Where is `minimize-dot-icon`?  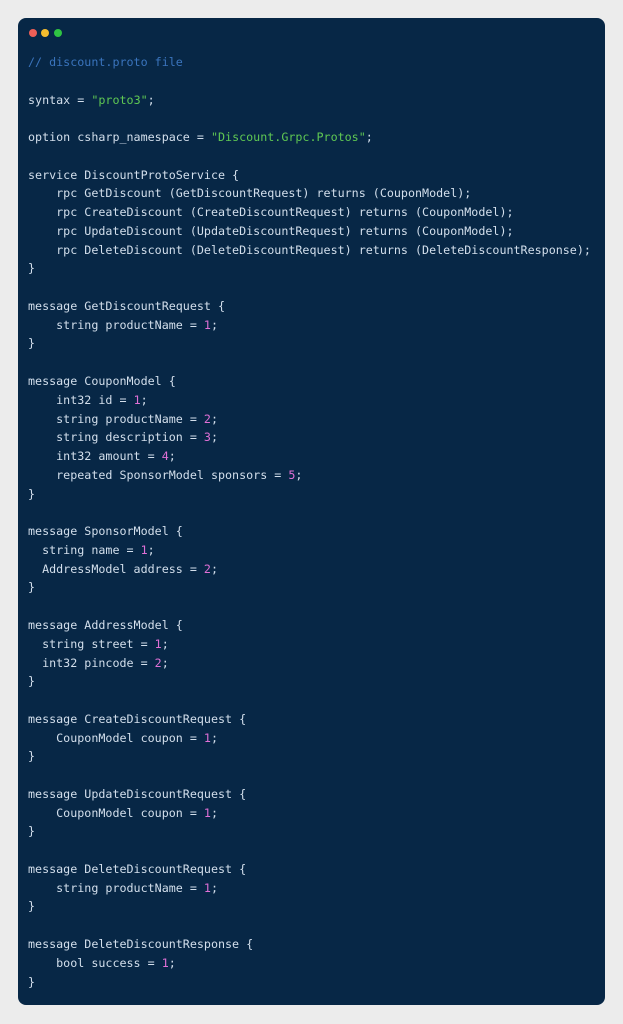
minimize-dot-icon is located at coordinates (45, 33).